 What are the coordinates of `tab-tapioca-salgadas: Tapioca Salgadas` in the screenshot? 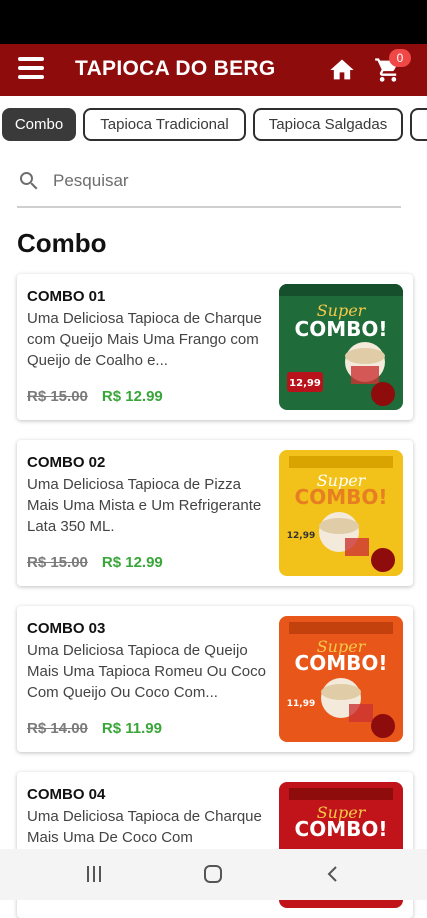 It's located at (328, 124).